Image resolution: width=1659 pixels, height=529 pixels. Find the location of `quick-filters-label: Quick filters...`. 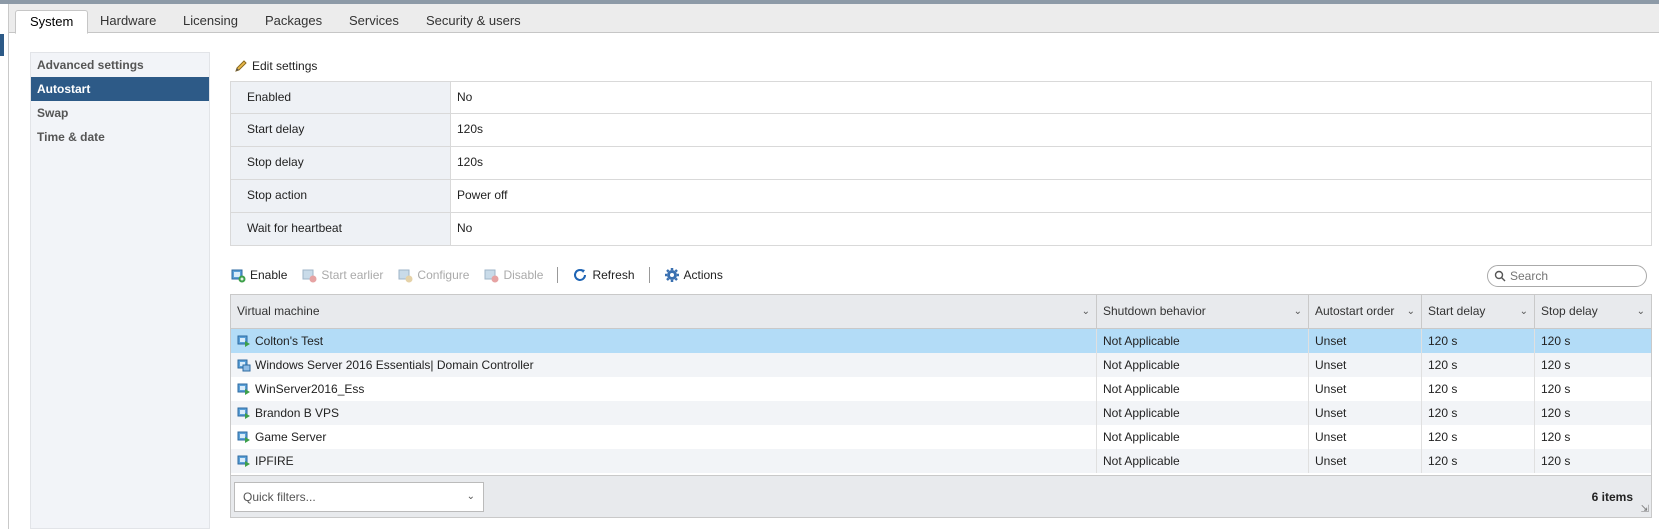

quick-filters-label: Quick filters... is located at coordinates (279, 497).